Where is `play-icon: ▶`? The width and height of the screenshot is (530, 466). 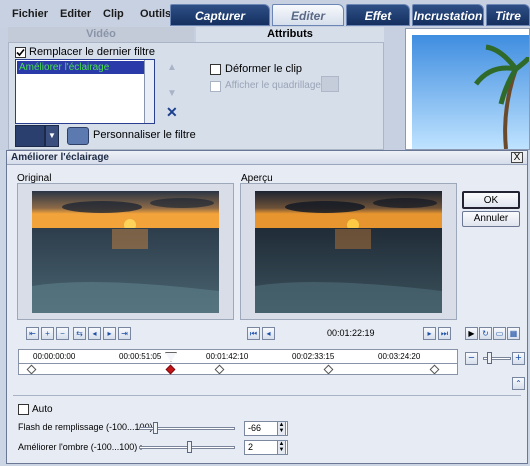
play-icon: ▶ is located at coordinates (471, 333).